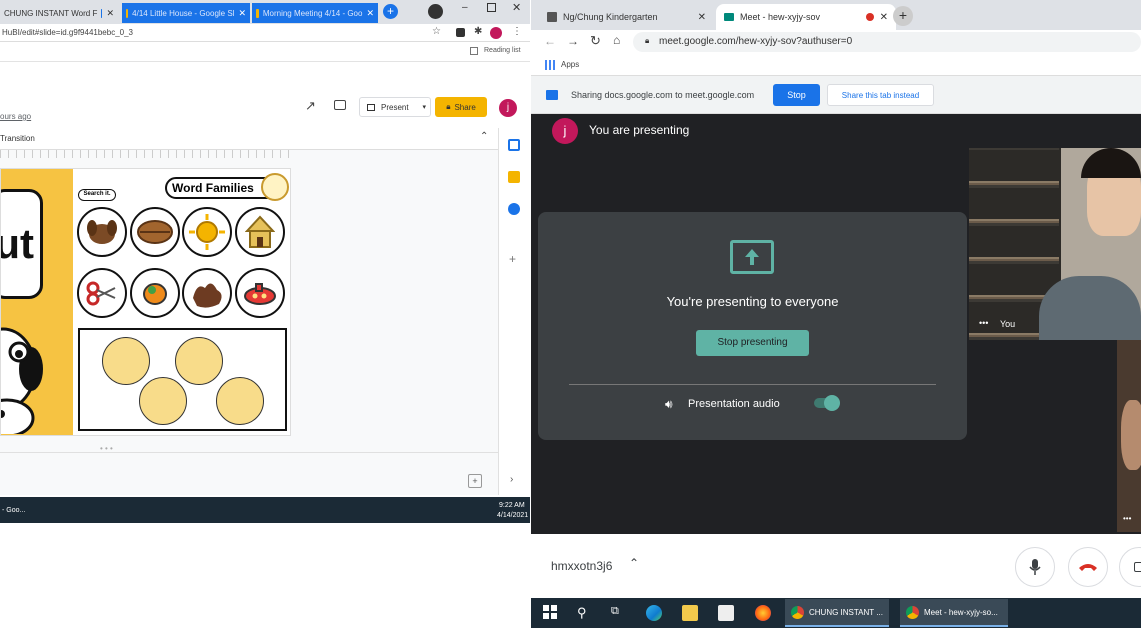 The height and width of the screenshot is (628, 1141). Describe the element at coordinates (465, 7) in the screenshot. I see `minimize-icon: –` at that location.